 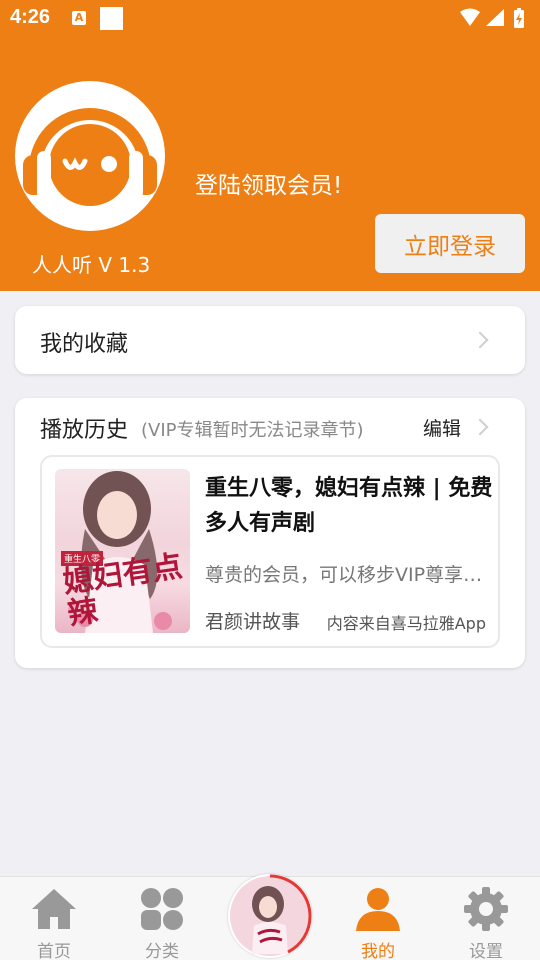 I want to click on history-note: (VIP专辑暂时无法记录章节), so click(x=252, y=430).